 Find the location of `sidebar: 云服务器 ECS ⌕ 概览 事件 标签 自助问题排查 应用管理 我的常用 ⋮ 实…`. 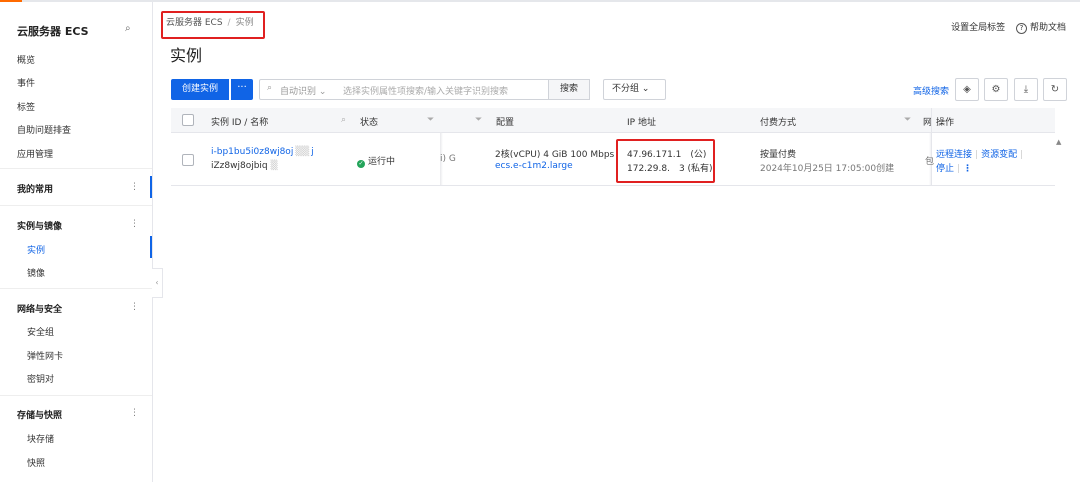

sidebar: 云服务器 ECS ⌕ 概览 事件 标签 自助问题排查 应用管理 我的常用 ⋮ 实… is located at coordinates (76, 242).